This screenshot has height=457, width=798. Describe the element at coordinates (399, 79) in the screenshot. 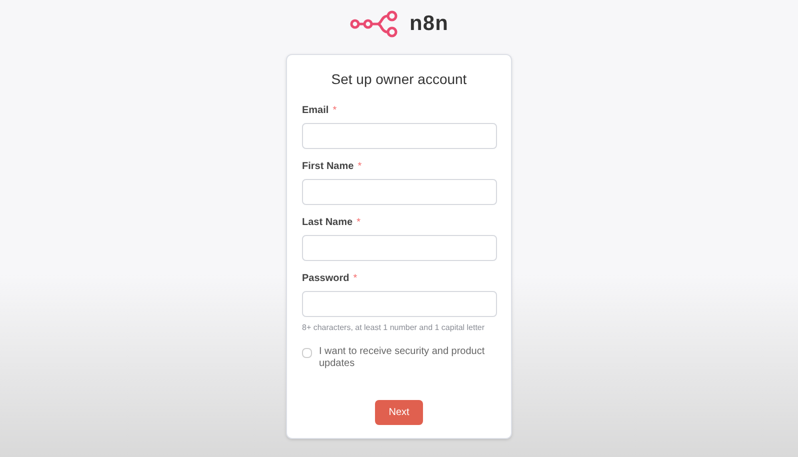

I see `form-title: Set up owner account` at that location.